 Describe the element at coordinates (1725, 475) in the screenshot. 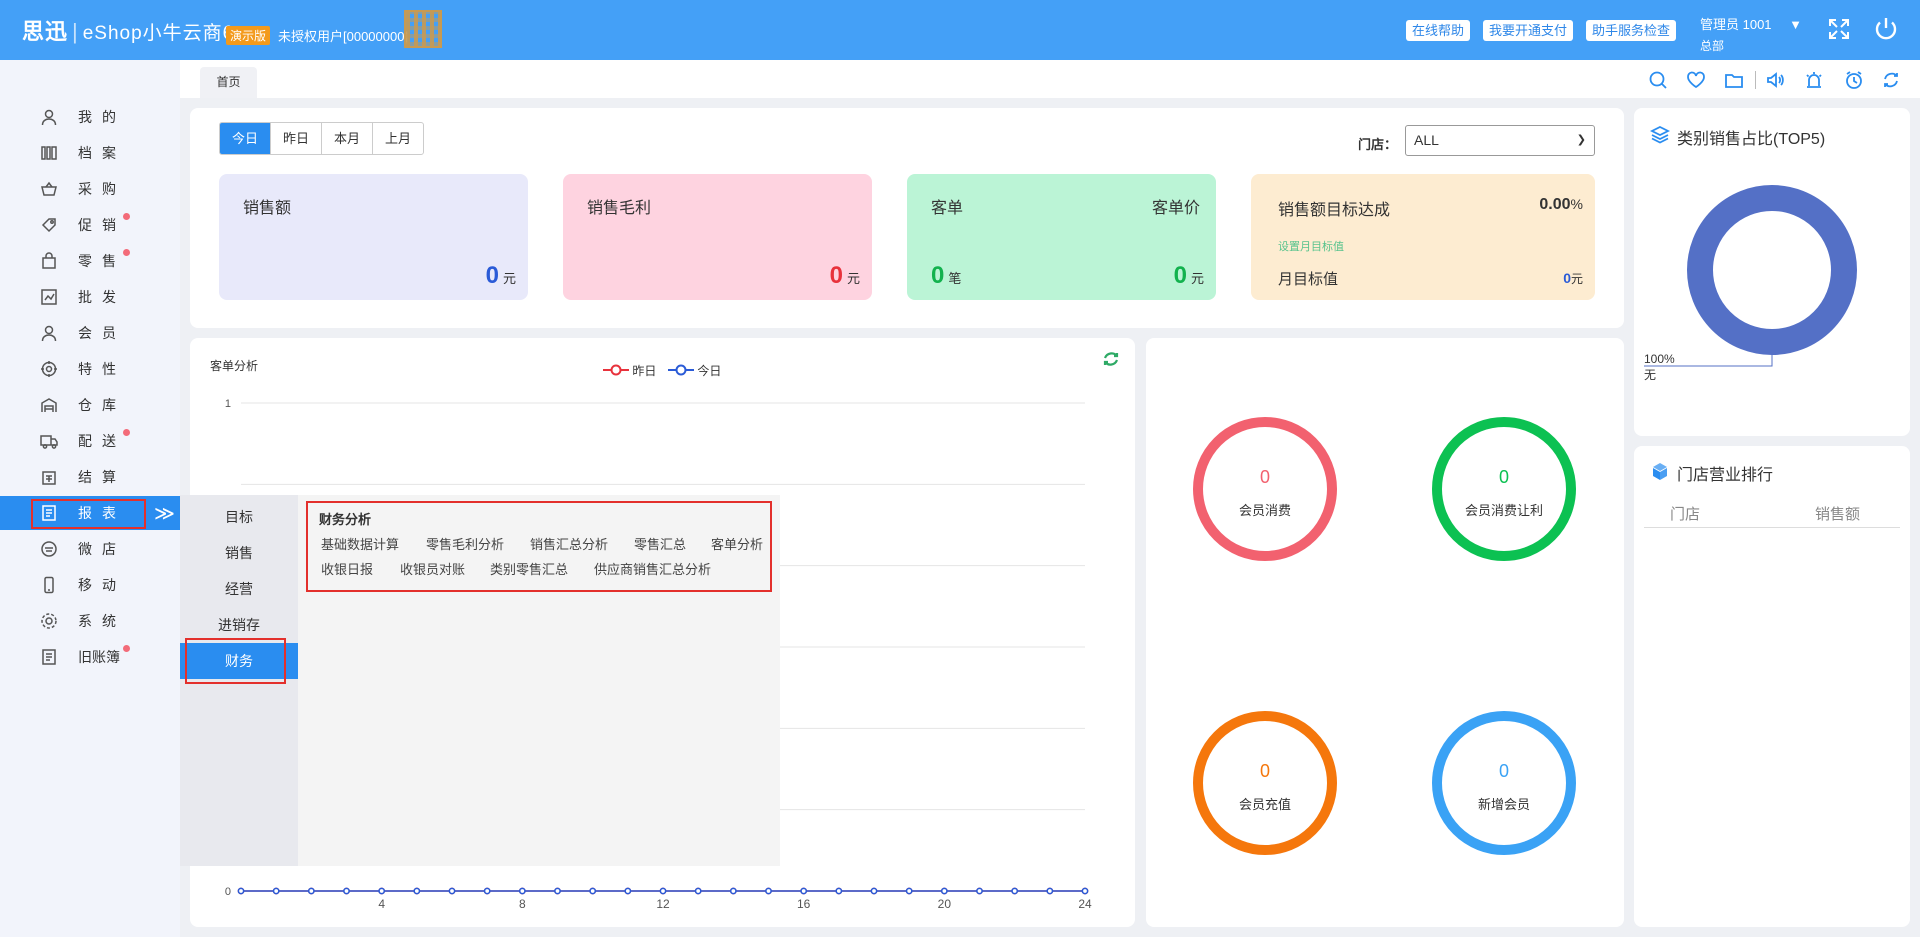

I see `store-rank-title: 门店营业排行` at that location.